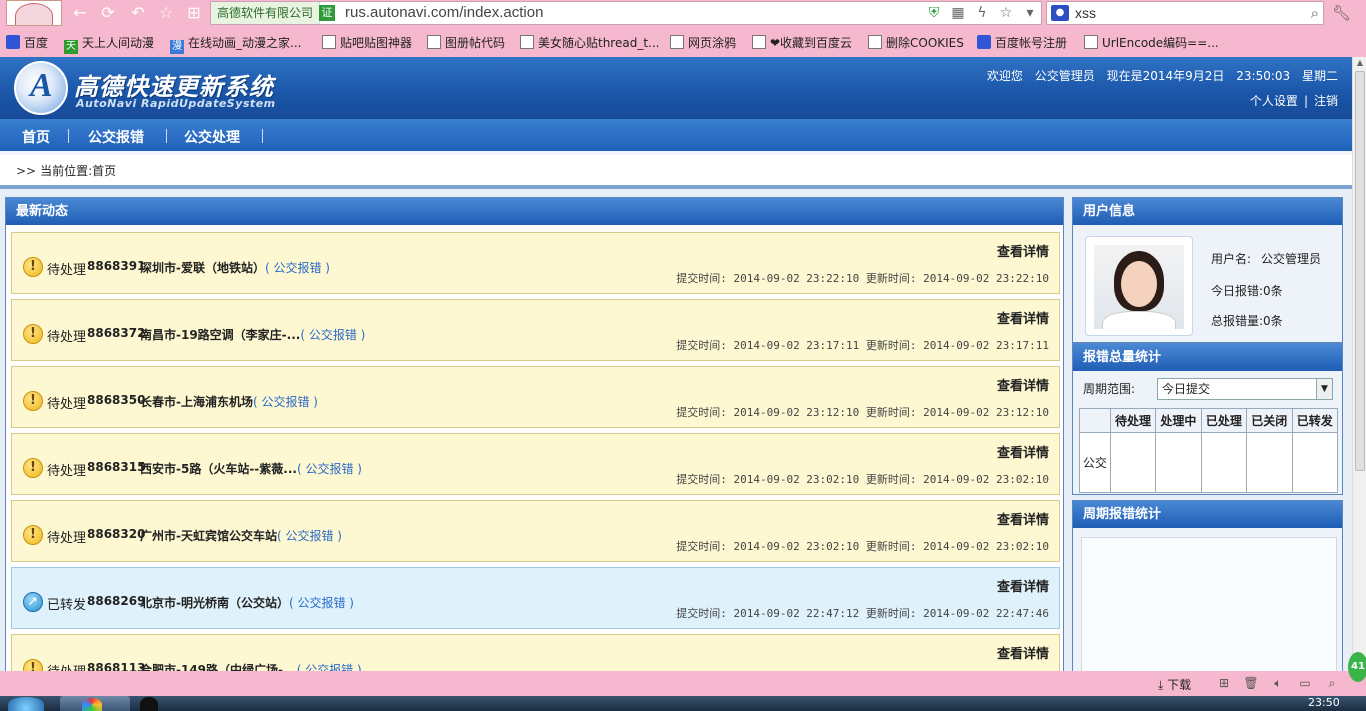  Describe the element at coordinates (1030, 13) in the screenshot. I see `chevron-down-icon: ▾` at that location.